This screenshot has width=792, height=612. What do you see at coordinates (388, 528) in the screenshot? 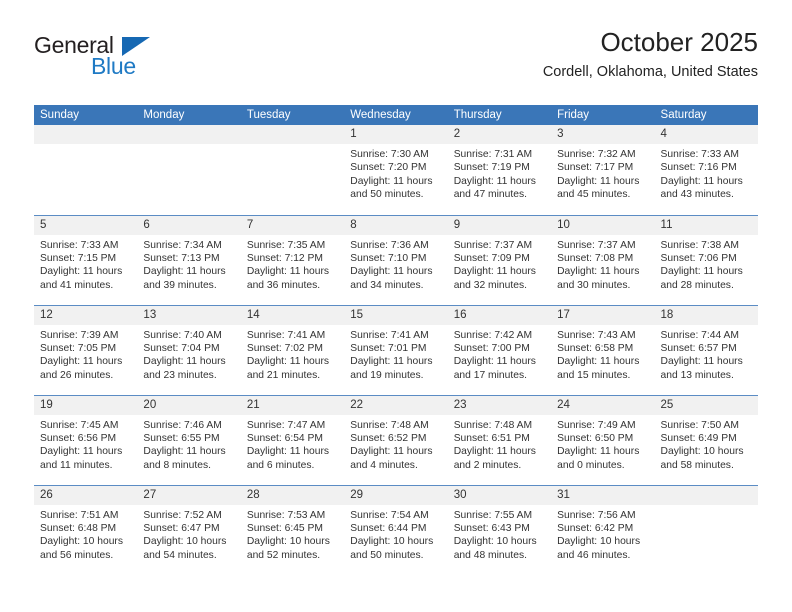
I see `sunset-time: Sunset: 6:44 PM` at bounding box center [388, 528].